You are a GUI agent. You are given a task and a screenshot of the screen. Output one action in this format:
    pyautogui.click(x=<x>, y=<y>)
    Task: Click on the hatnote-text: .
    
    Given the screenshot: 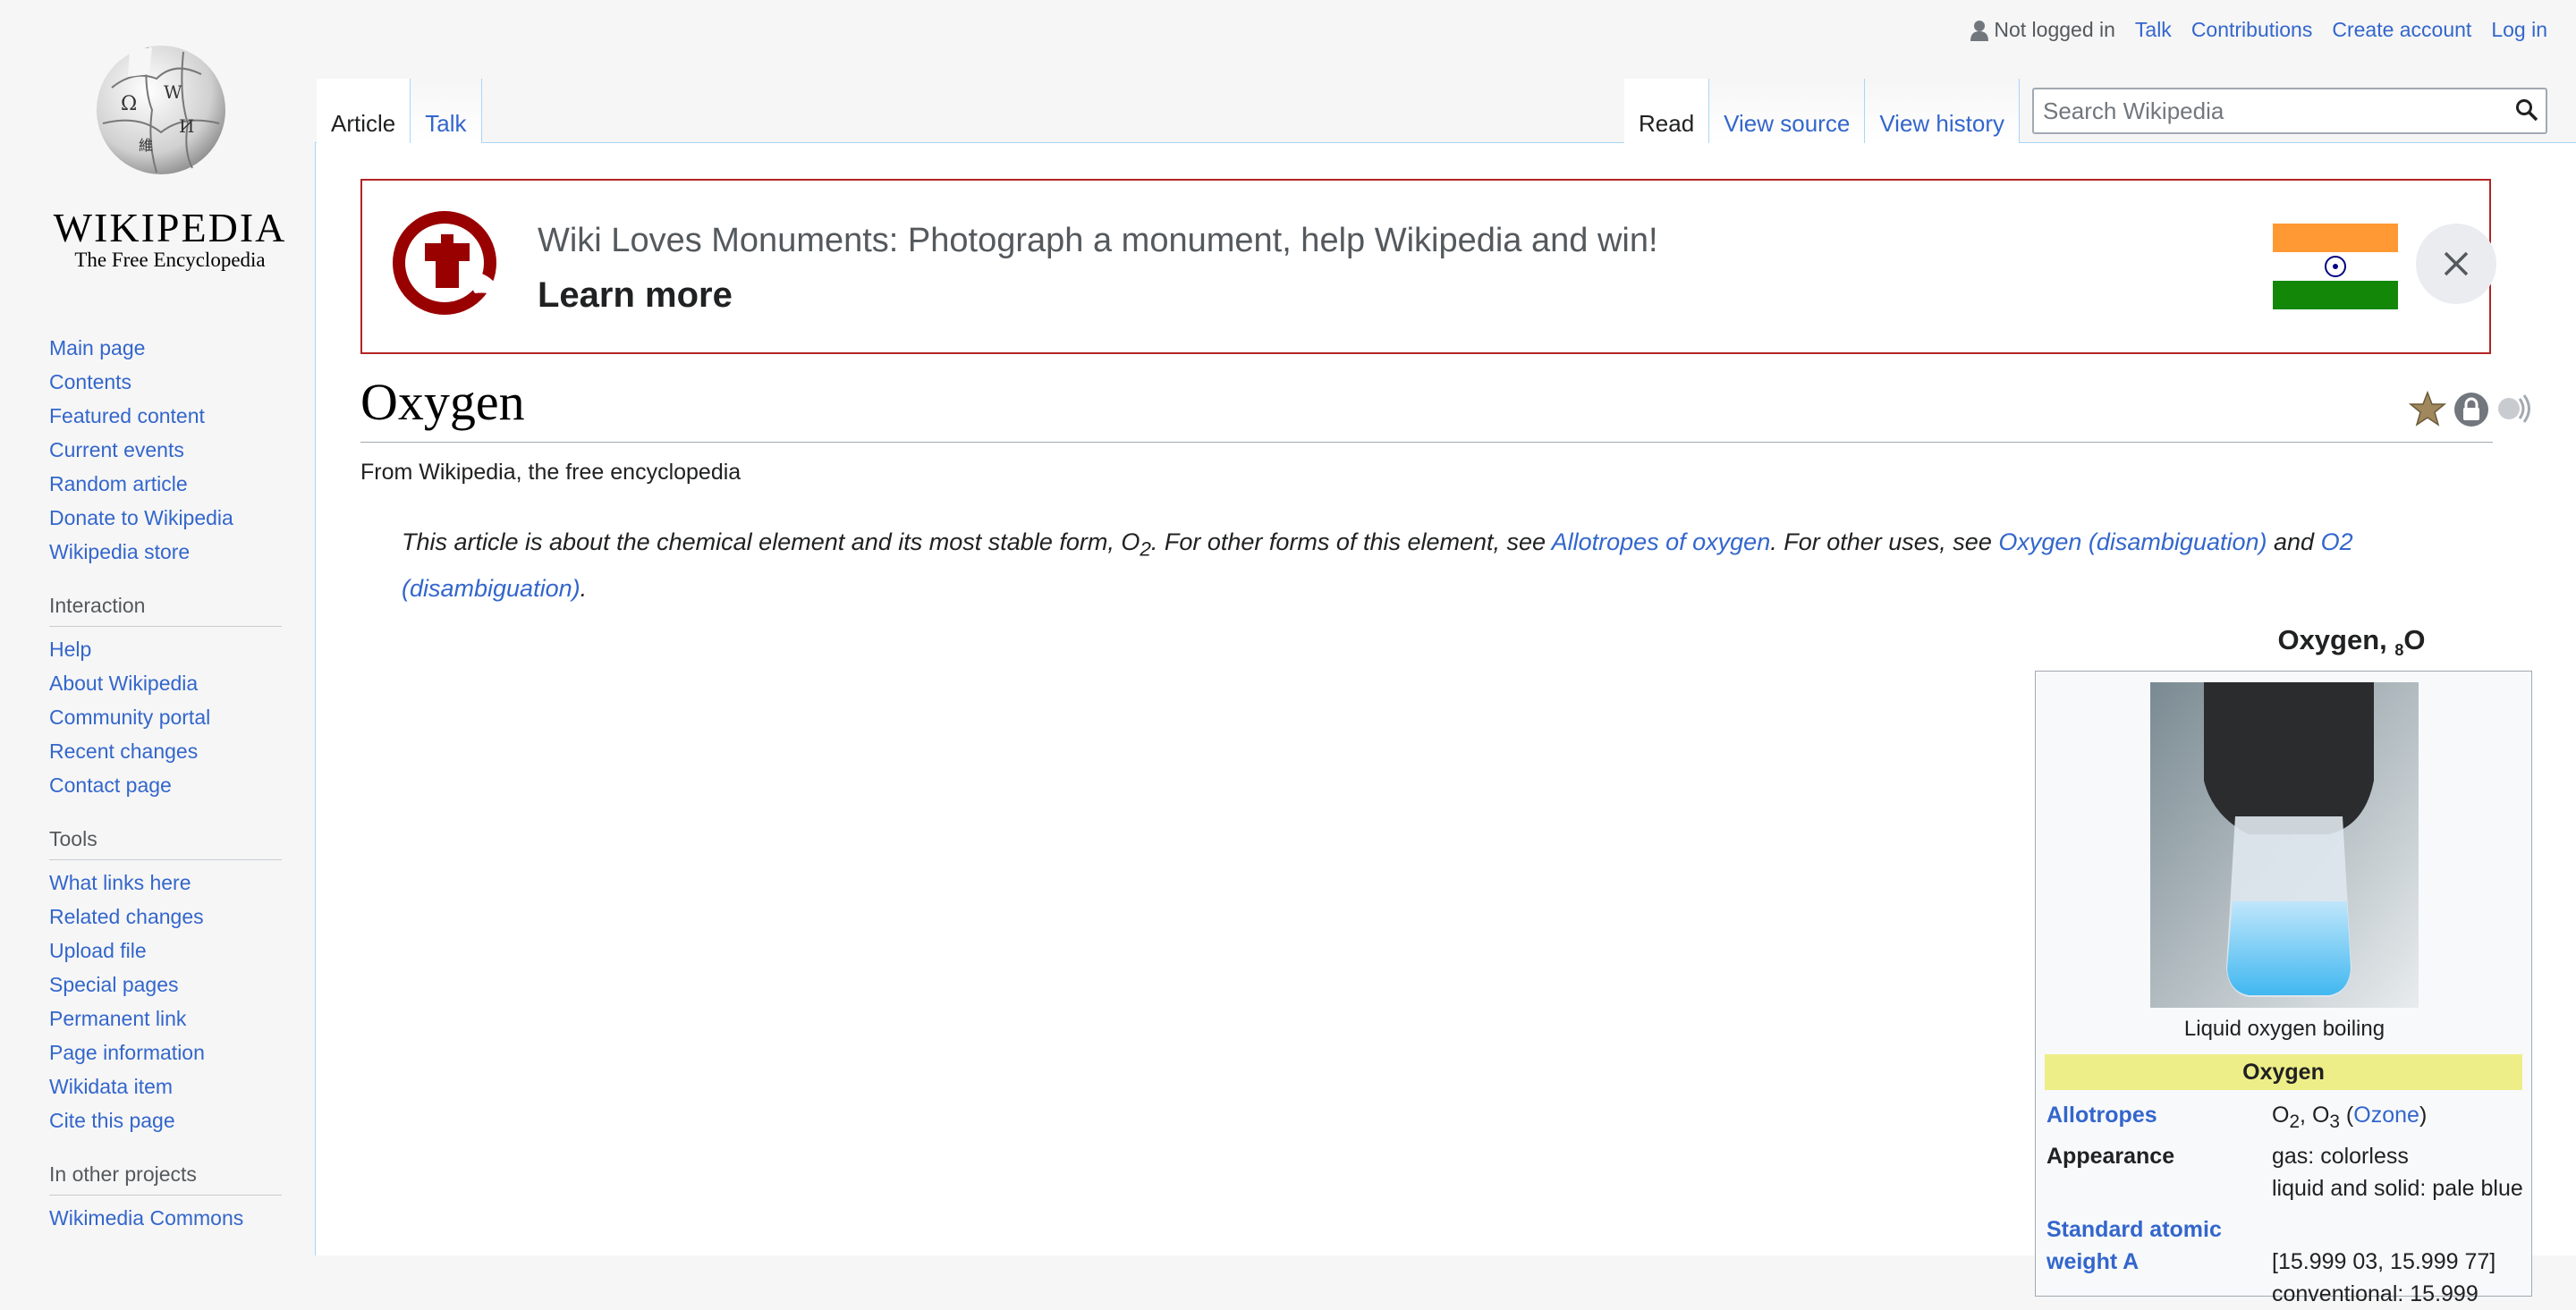 What is the action you would take?
    pyautogui.click(x=584, y=589)
    